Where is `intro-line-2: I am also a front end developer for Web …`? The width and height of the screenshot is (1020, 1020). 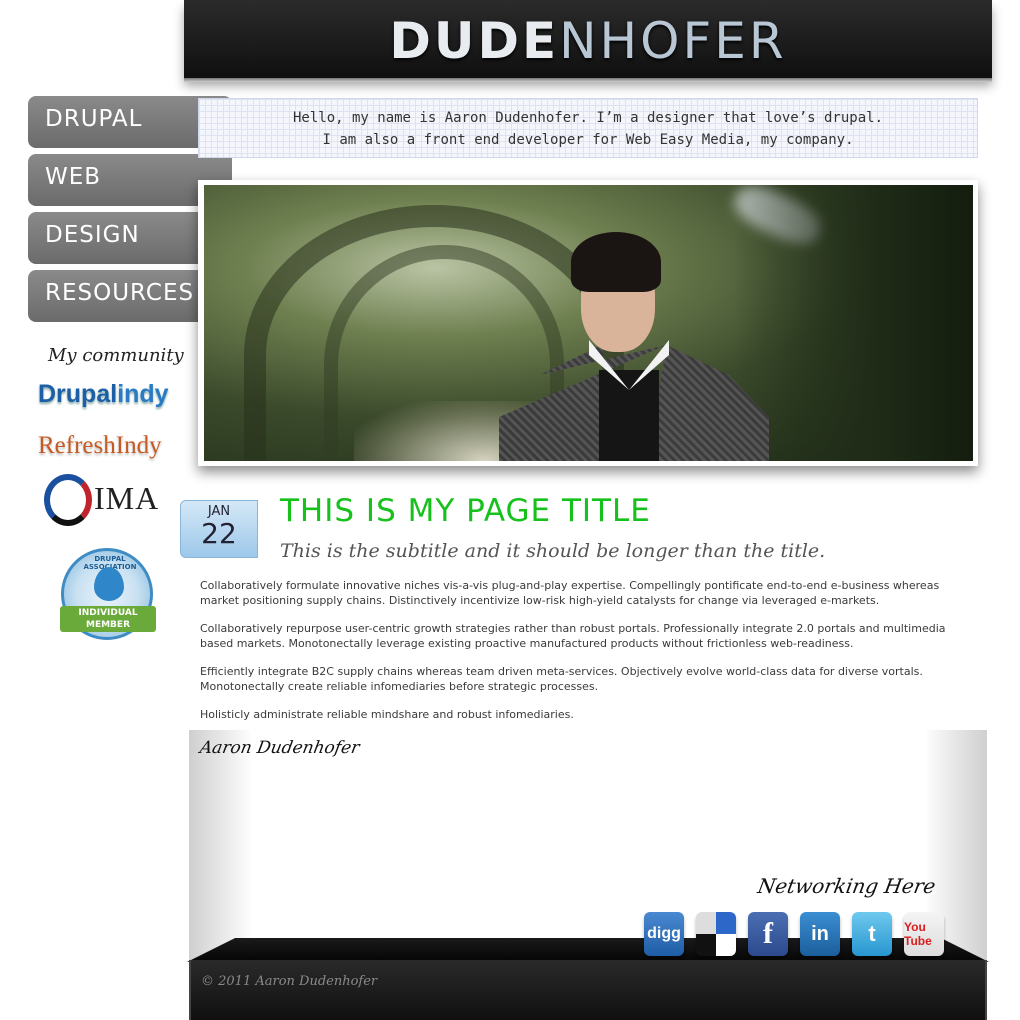
intro-line-2: I am also a front end developer for Web … is located at coordinates (588, 140).